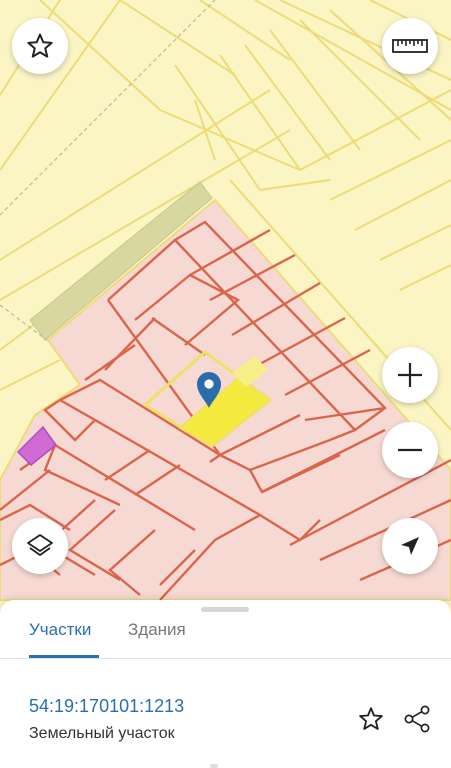 The height and width of the screenshot is (768, 451). I want to click on add-to-favorites-button, so click(371, 721).